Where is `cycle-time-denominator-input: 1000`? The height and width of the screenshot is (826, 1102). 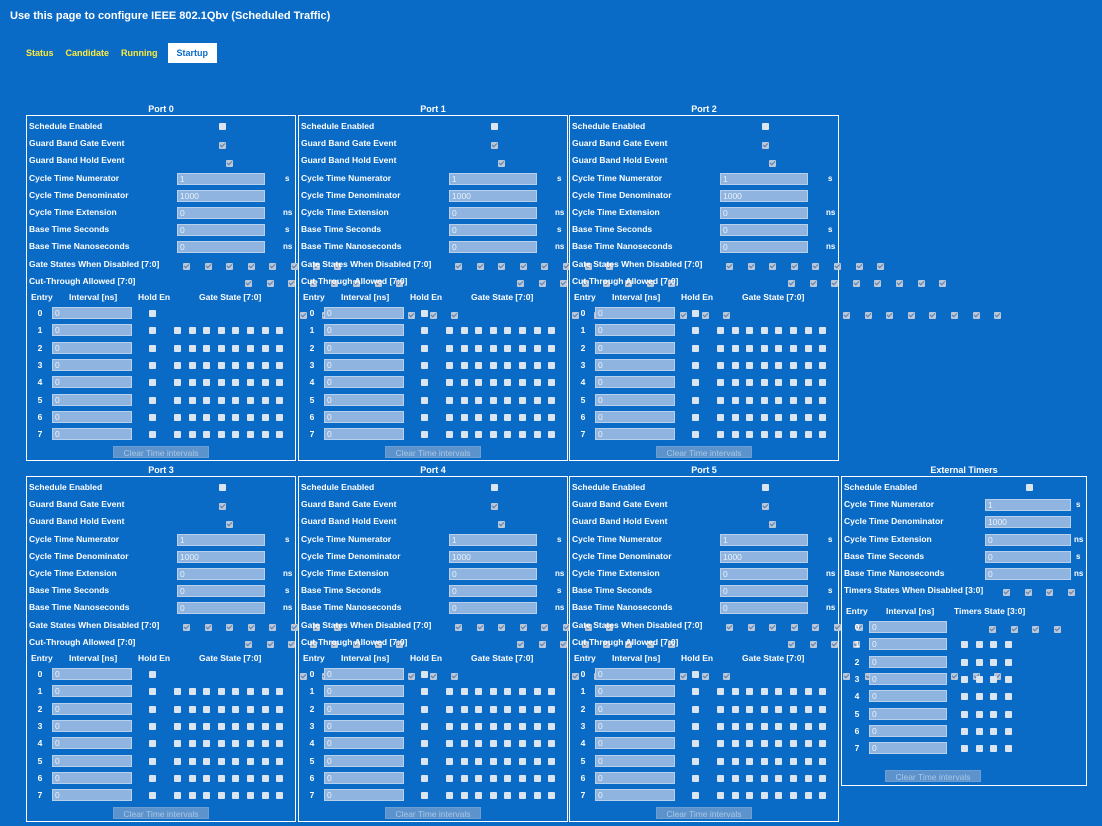 cycle-time-denominator-input: 1000 is located at coordinates (764, 556).